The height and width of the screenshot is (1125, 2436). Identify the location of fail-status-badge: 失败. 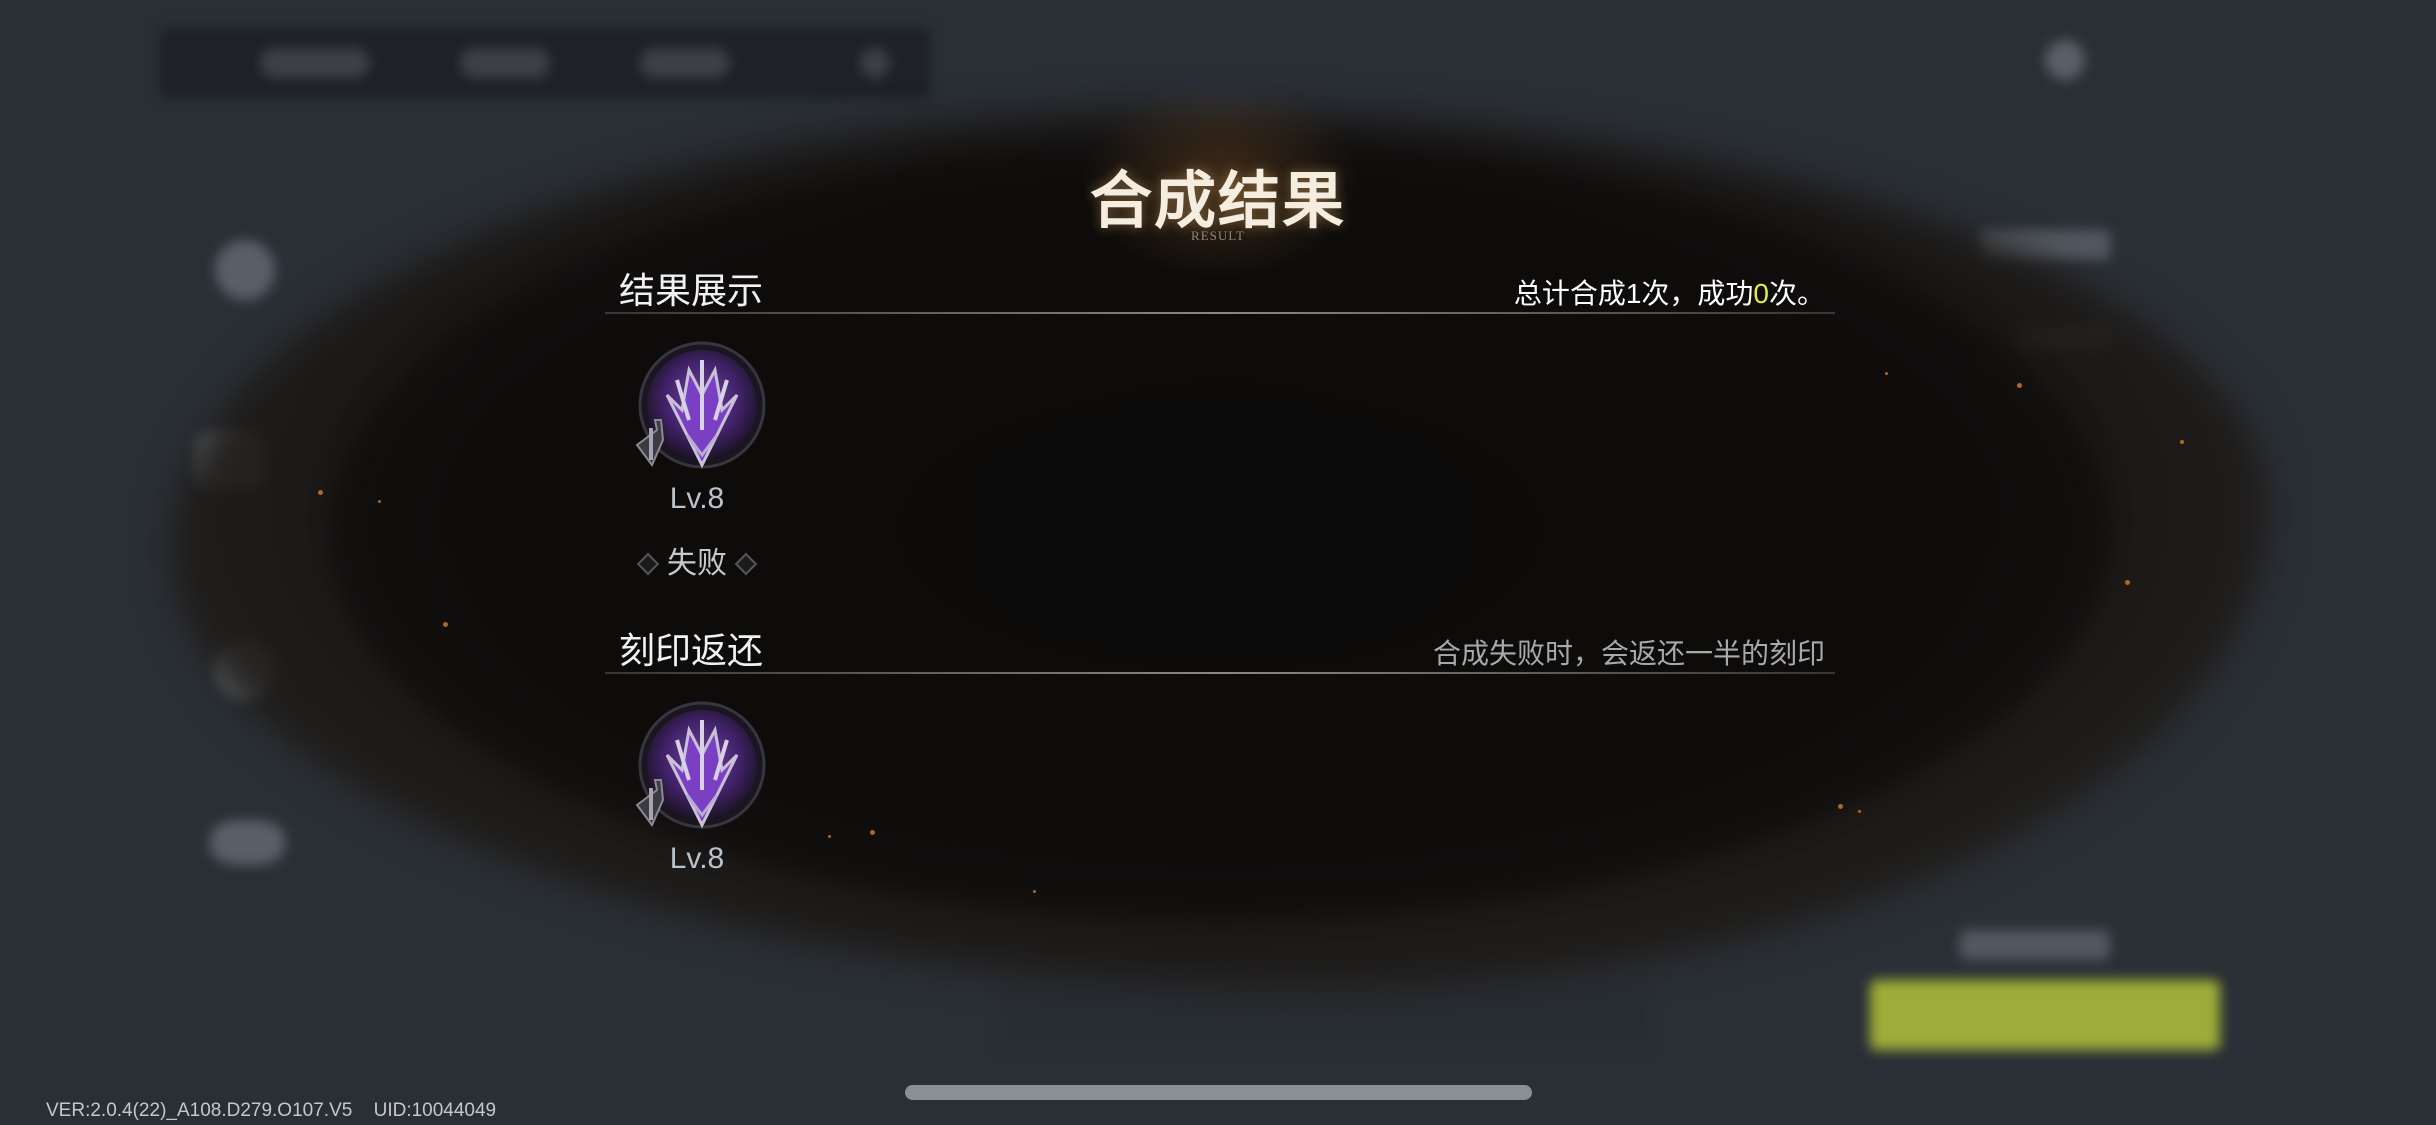
(697, 564).